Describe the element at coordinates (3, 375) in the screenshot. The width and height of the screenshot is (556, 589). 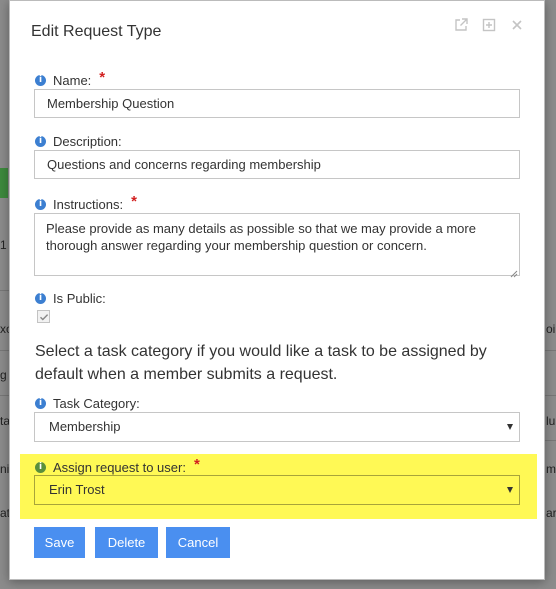
I see `background-text: g` at that location.